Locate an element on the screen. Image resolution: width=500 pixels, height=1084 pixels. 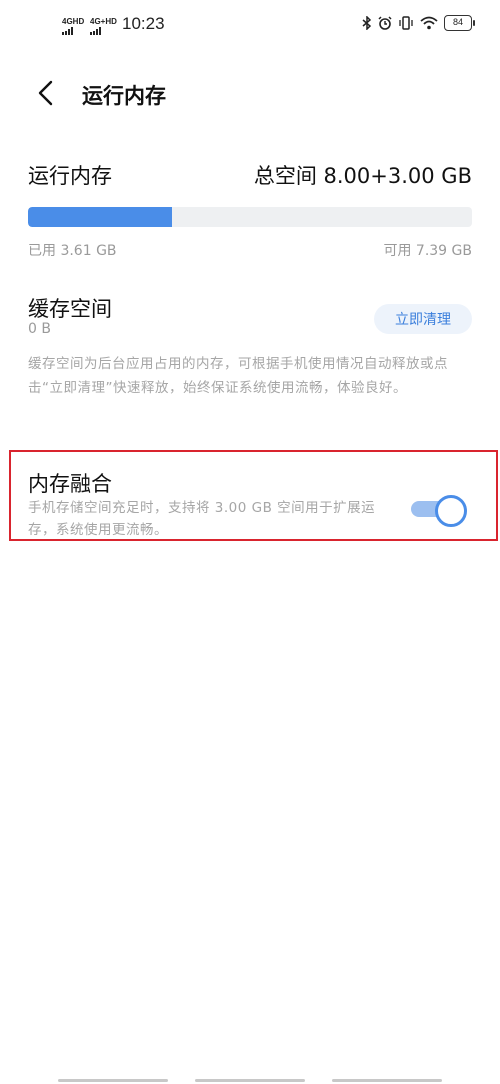
battery-icon: 84 is located at coordinates (459, 23).